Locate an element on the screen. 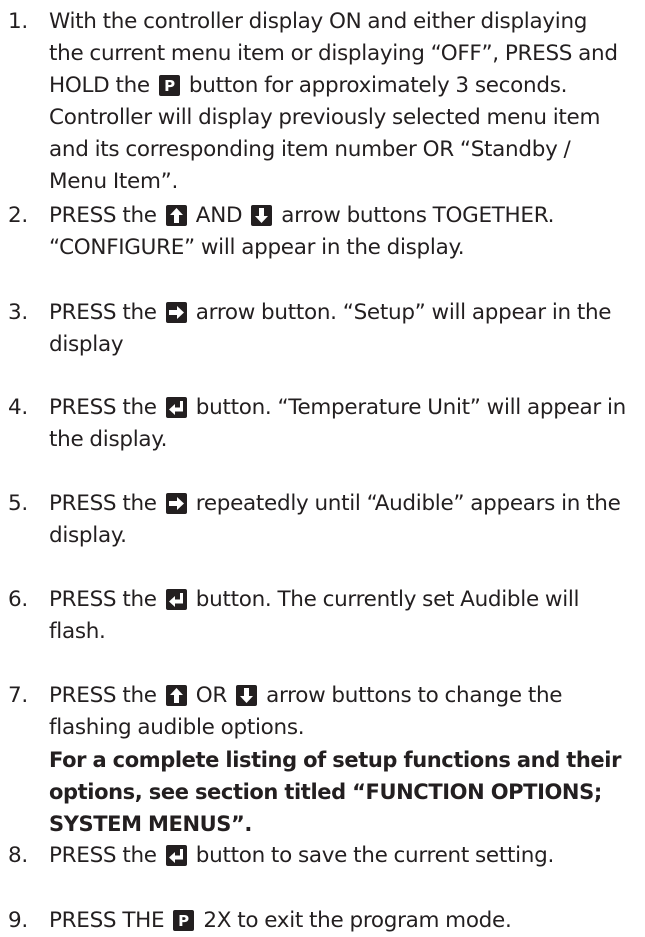 The height and width of the screenshot is (937, 645). step-text: display is located at coordinates (86, 344).